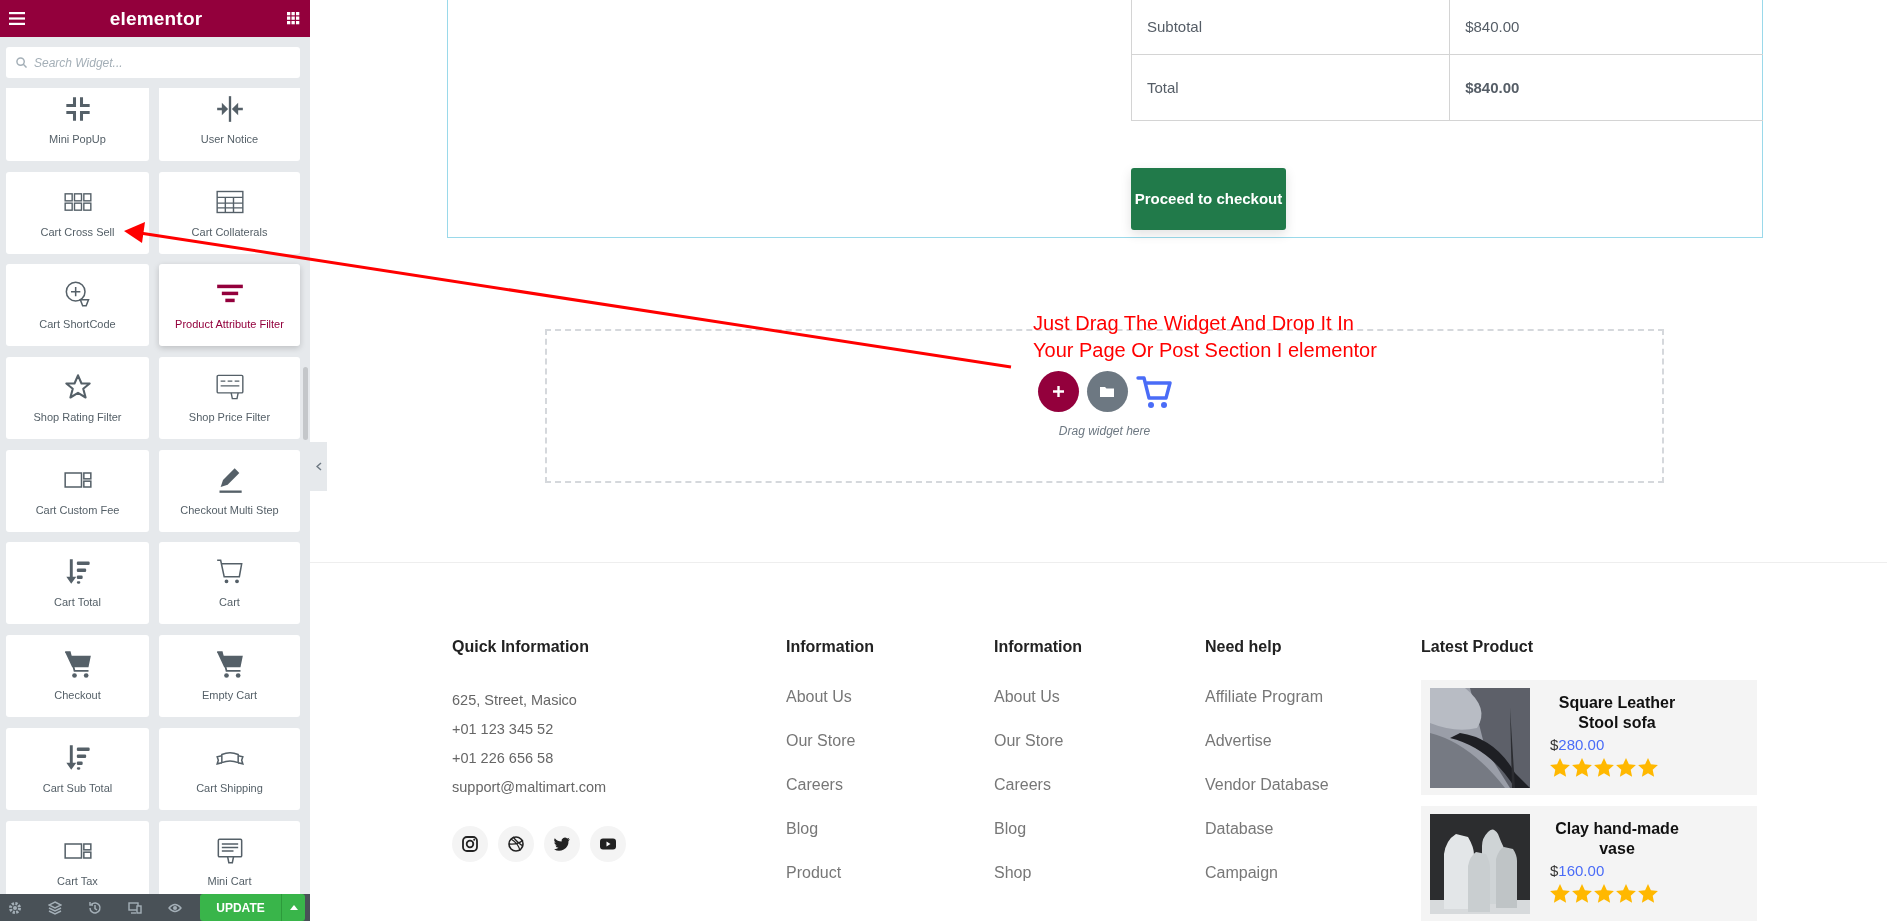 The width and height of the screenshot is (1887, 921). I want to click on layers-icon, so click(55, 907).